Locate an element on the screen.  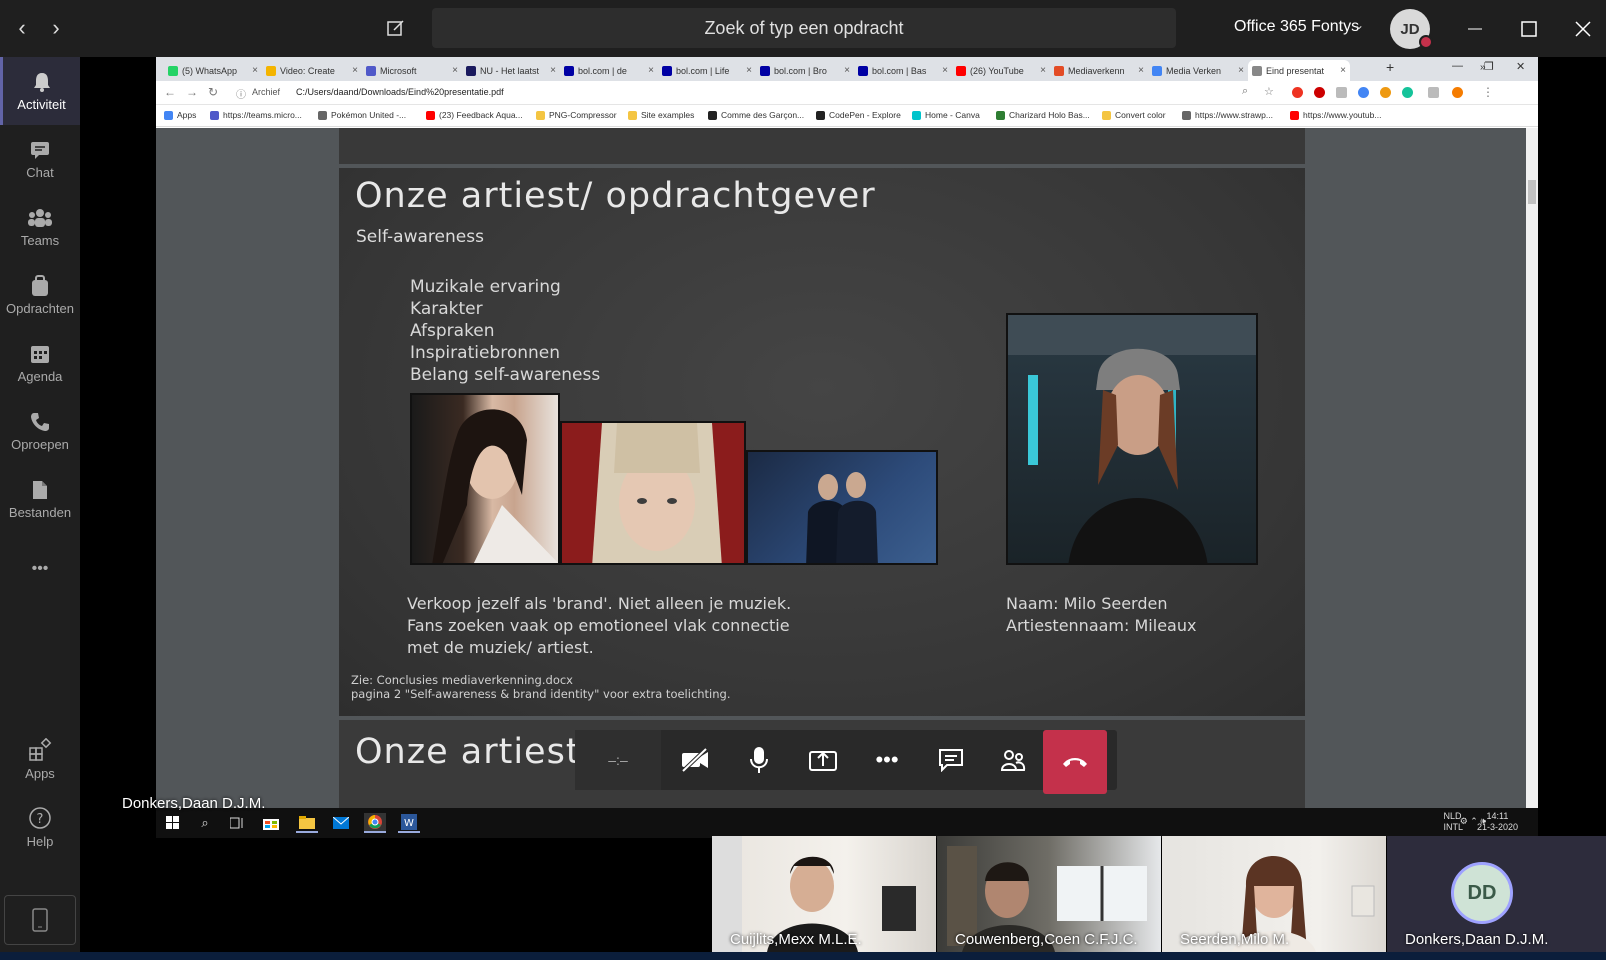
bookmark-star-icon: ☆ is located at coordinates (1269, 91).